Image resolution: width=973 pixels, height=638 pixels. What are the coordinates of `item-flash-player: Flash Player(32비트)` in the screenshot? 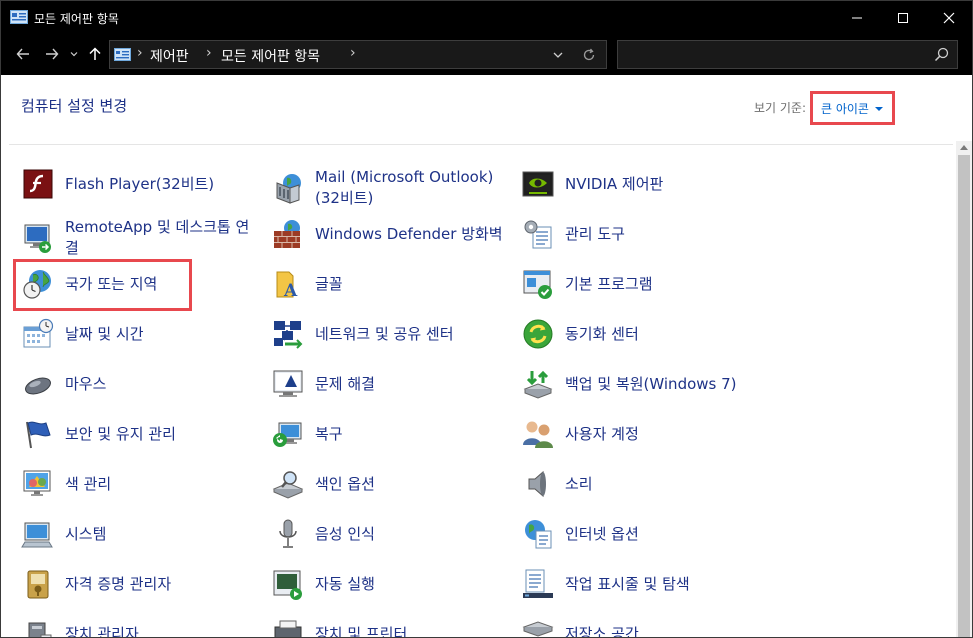 It's located at (137, 184).